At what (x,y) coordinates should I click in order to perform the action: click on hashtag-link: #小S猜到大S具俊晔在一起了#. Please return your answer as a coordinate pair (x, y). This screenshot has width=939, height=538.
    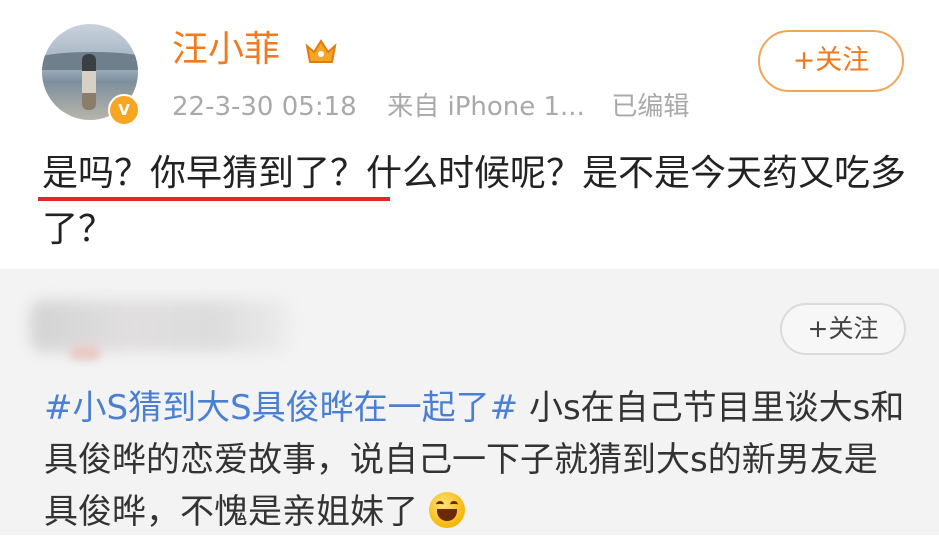
    Looking at the image, I should click on (281, 408).